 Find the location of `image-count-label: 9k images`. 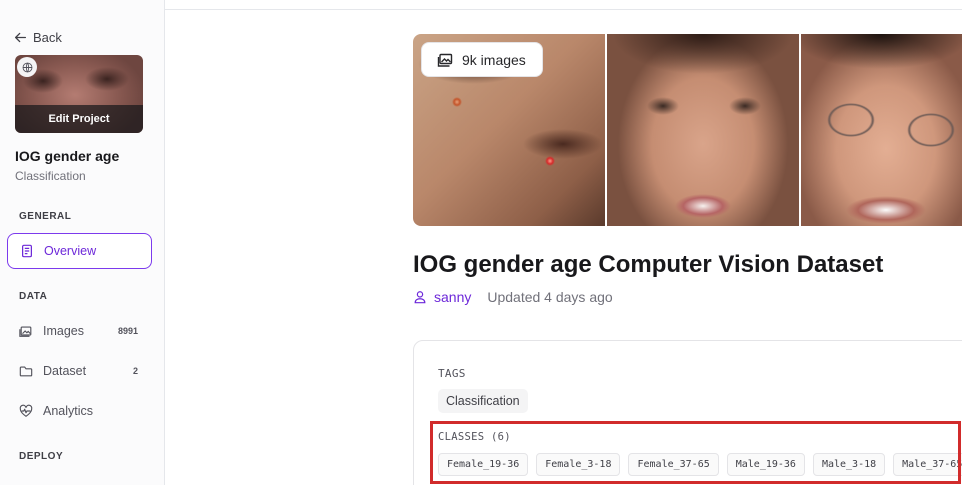

image-count-label: 9k images is located at coordinates (494, 59).